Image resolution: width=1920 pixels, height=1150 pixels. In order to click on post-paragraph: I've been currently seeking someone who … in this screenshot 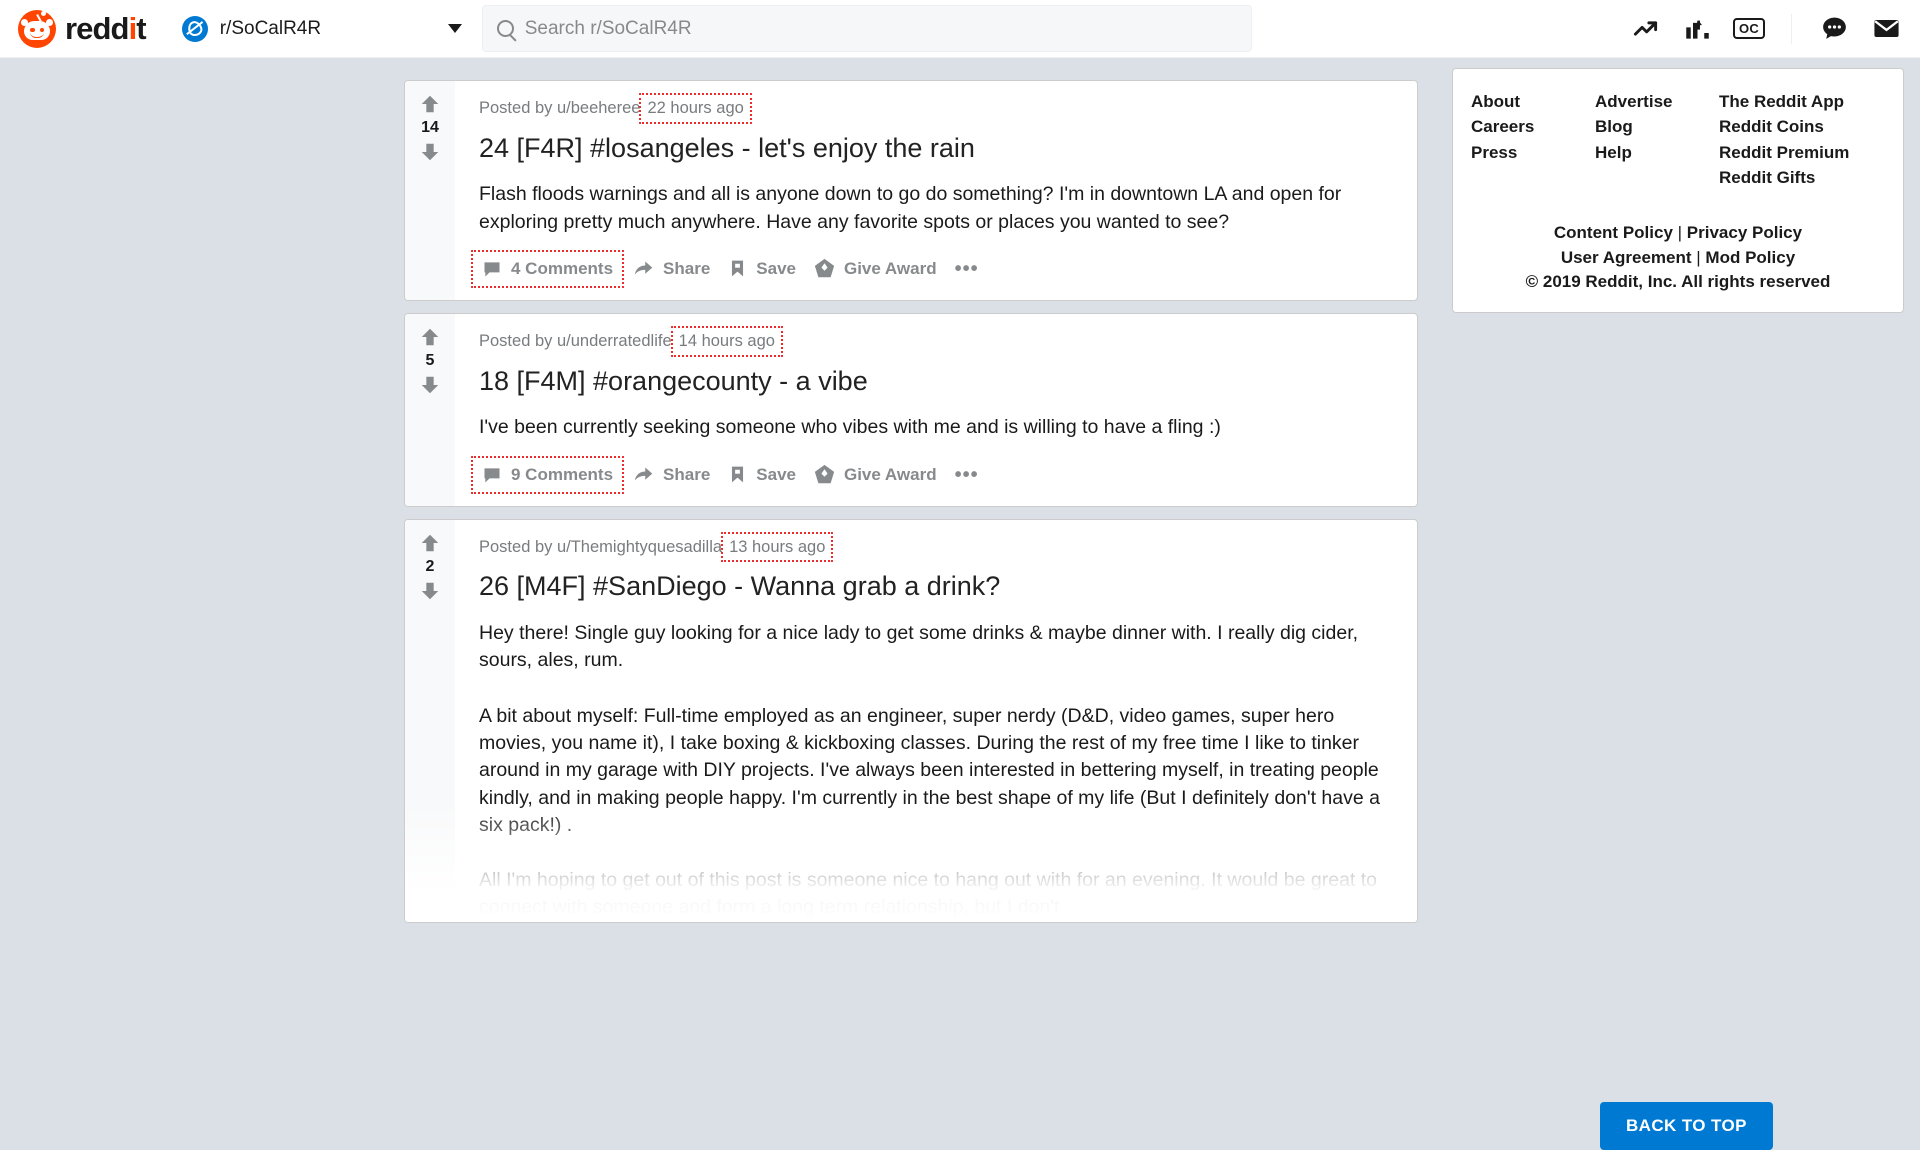, I will do `click(850, 427)`.